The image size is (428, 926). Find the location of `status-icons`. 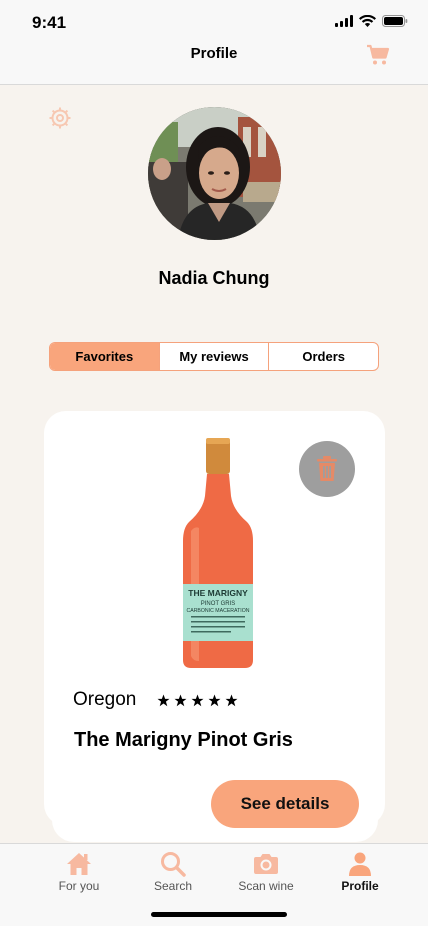

status-icons is located at coordinates (371, 21).